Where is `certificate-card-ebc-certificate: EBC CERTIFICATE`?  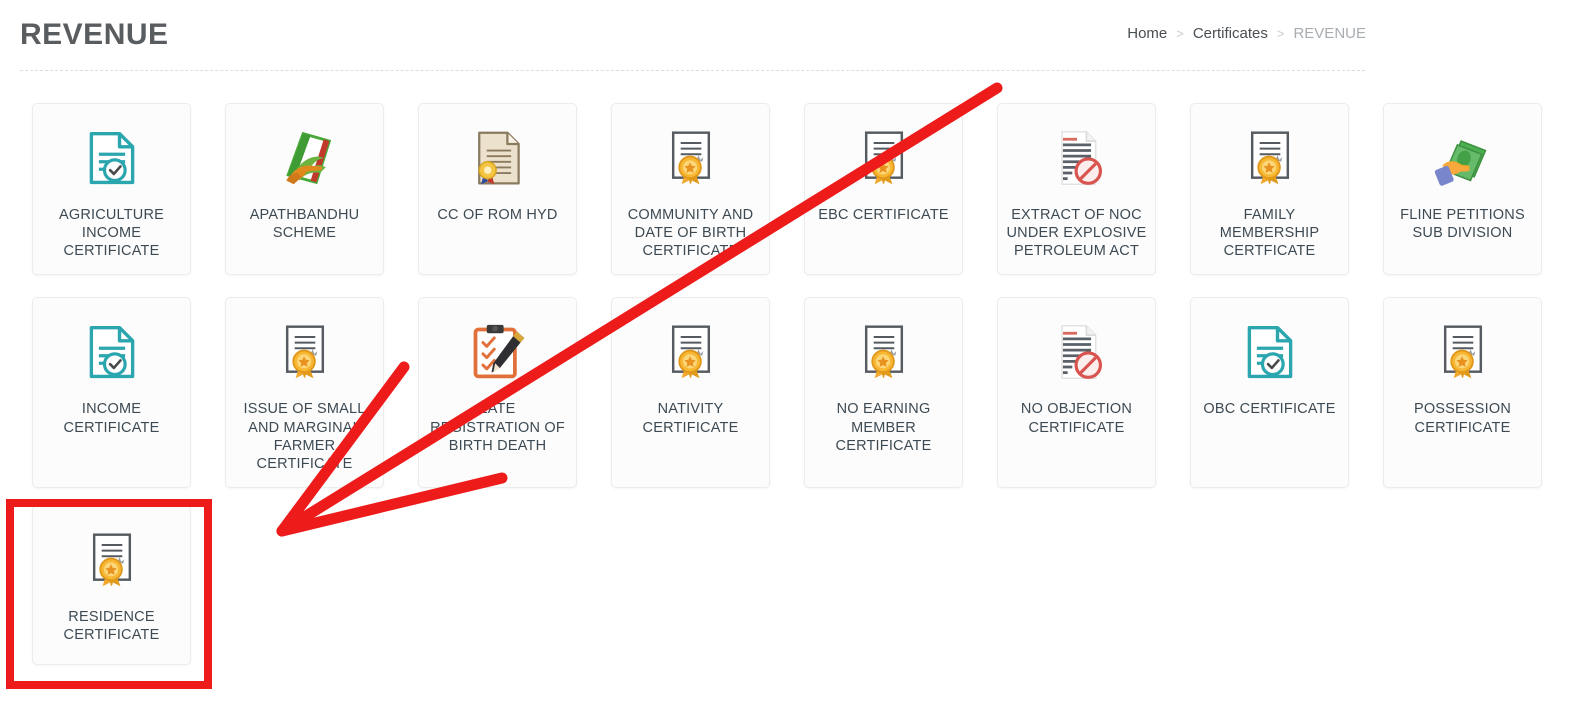 certificate-card-ebc-certificate: EBC CERTIFICATE is located at coordinates (883, 189).